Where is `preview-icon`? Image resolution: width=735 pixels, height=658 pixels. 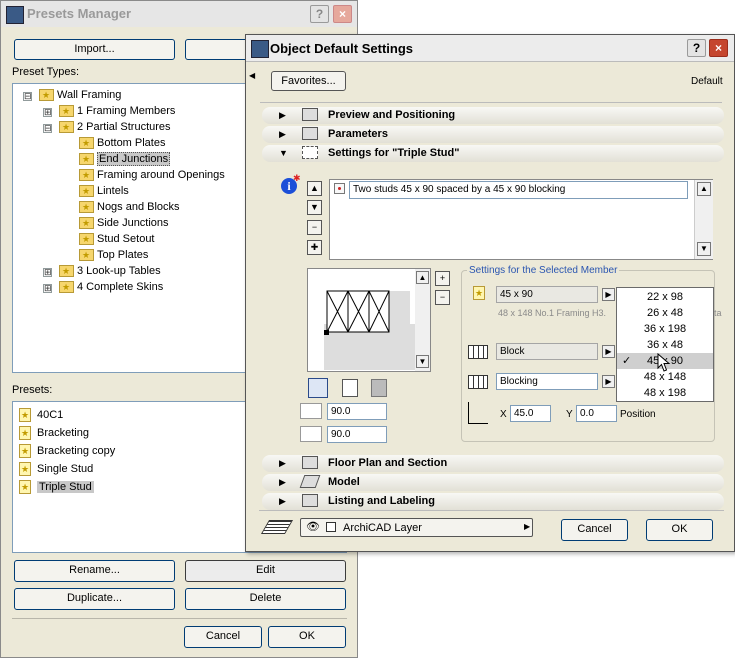
preview-icon is located at coordinates (310, 114).